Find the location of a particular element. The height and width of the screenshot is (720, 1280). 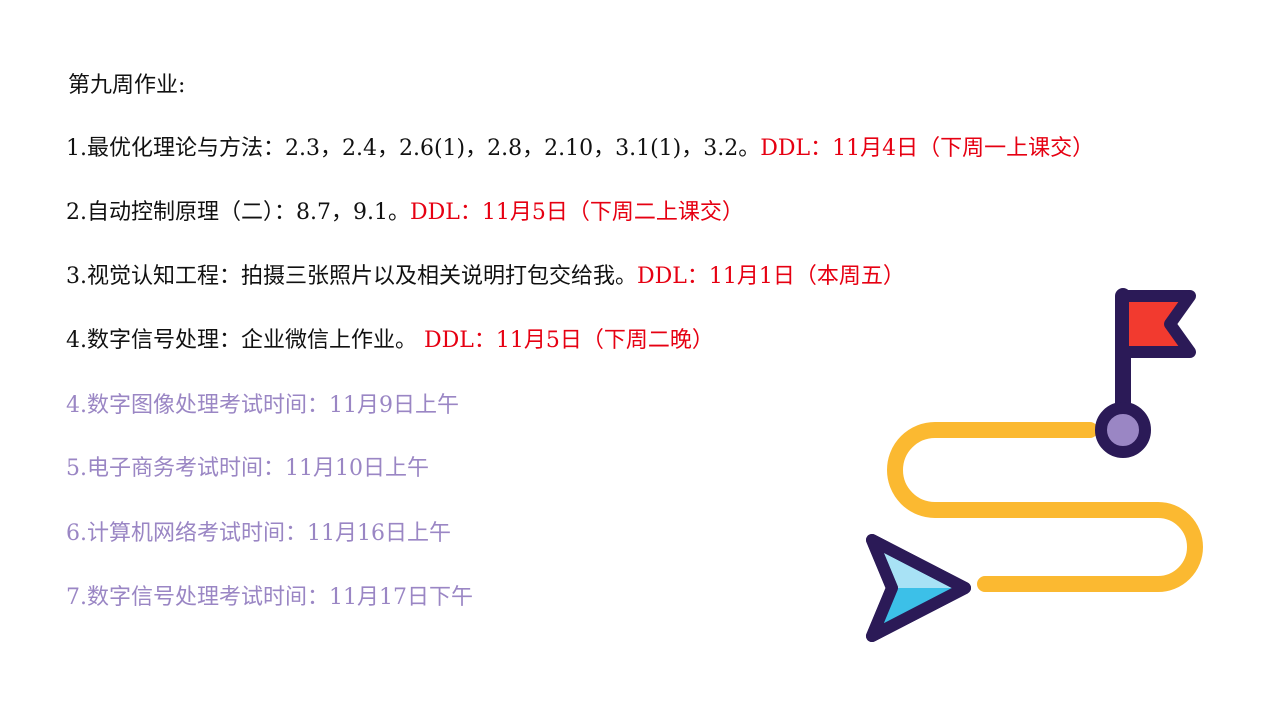

homework-deadline: DDL：11月5日（下周二上课交） is located at coordinates (576, 212).